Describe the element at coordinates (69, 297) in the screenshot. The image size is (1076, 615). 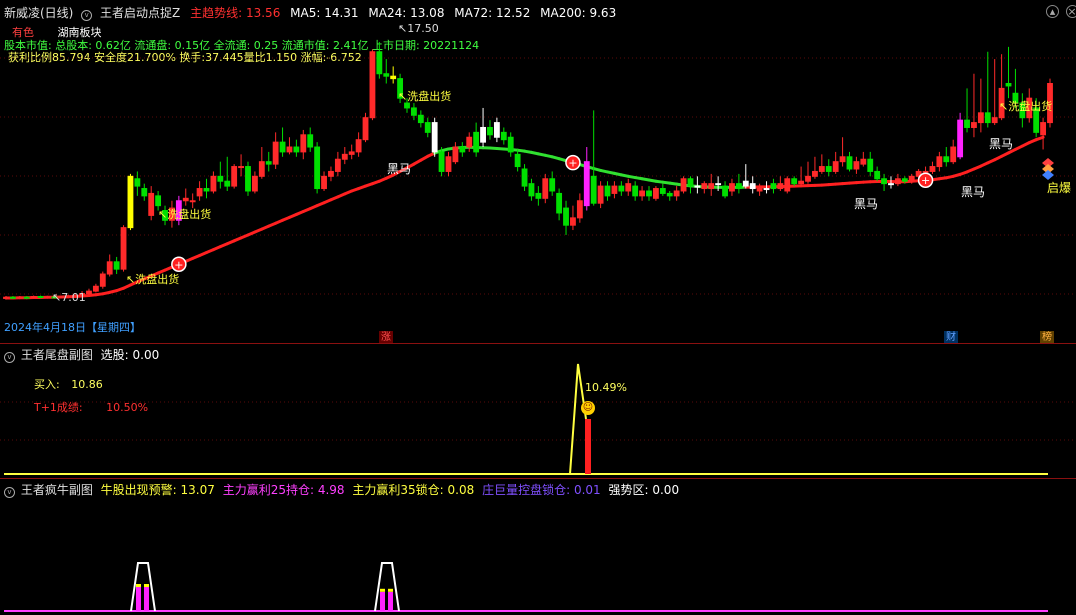
I see `low-price-label: ↖7.01` at that location.